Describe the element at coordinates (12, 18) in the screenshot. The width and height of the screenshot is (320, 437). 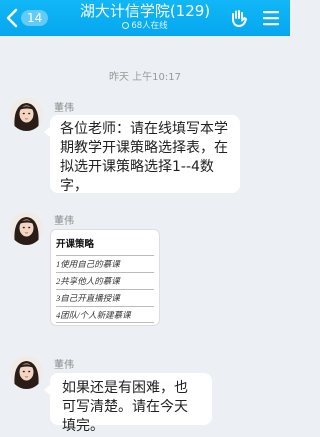
I see `back-arrow-icon` at that location.